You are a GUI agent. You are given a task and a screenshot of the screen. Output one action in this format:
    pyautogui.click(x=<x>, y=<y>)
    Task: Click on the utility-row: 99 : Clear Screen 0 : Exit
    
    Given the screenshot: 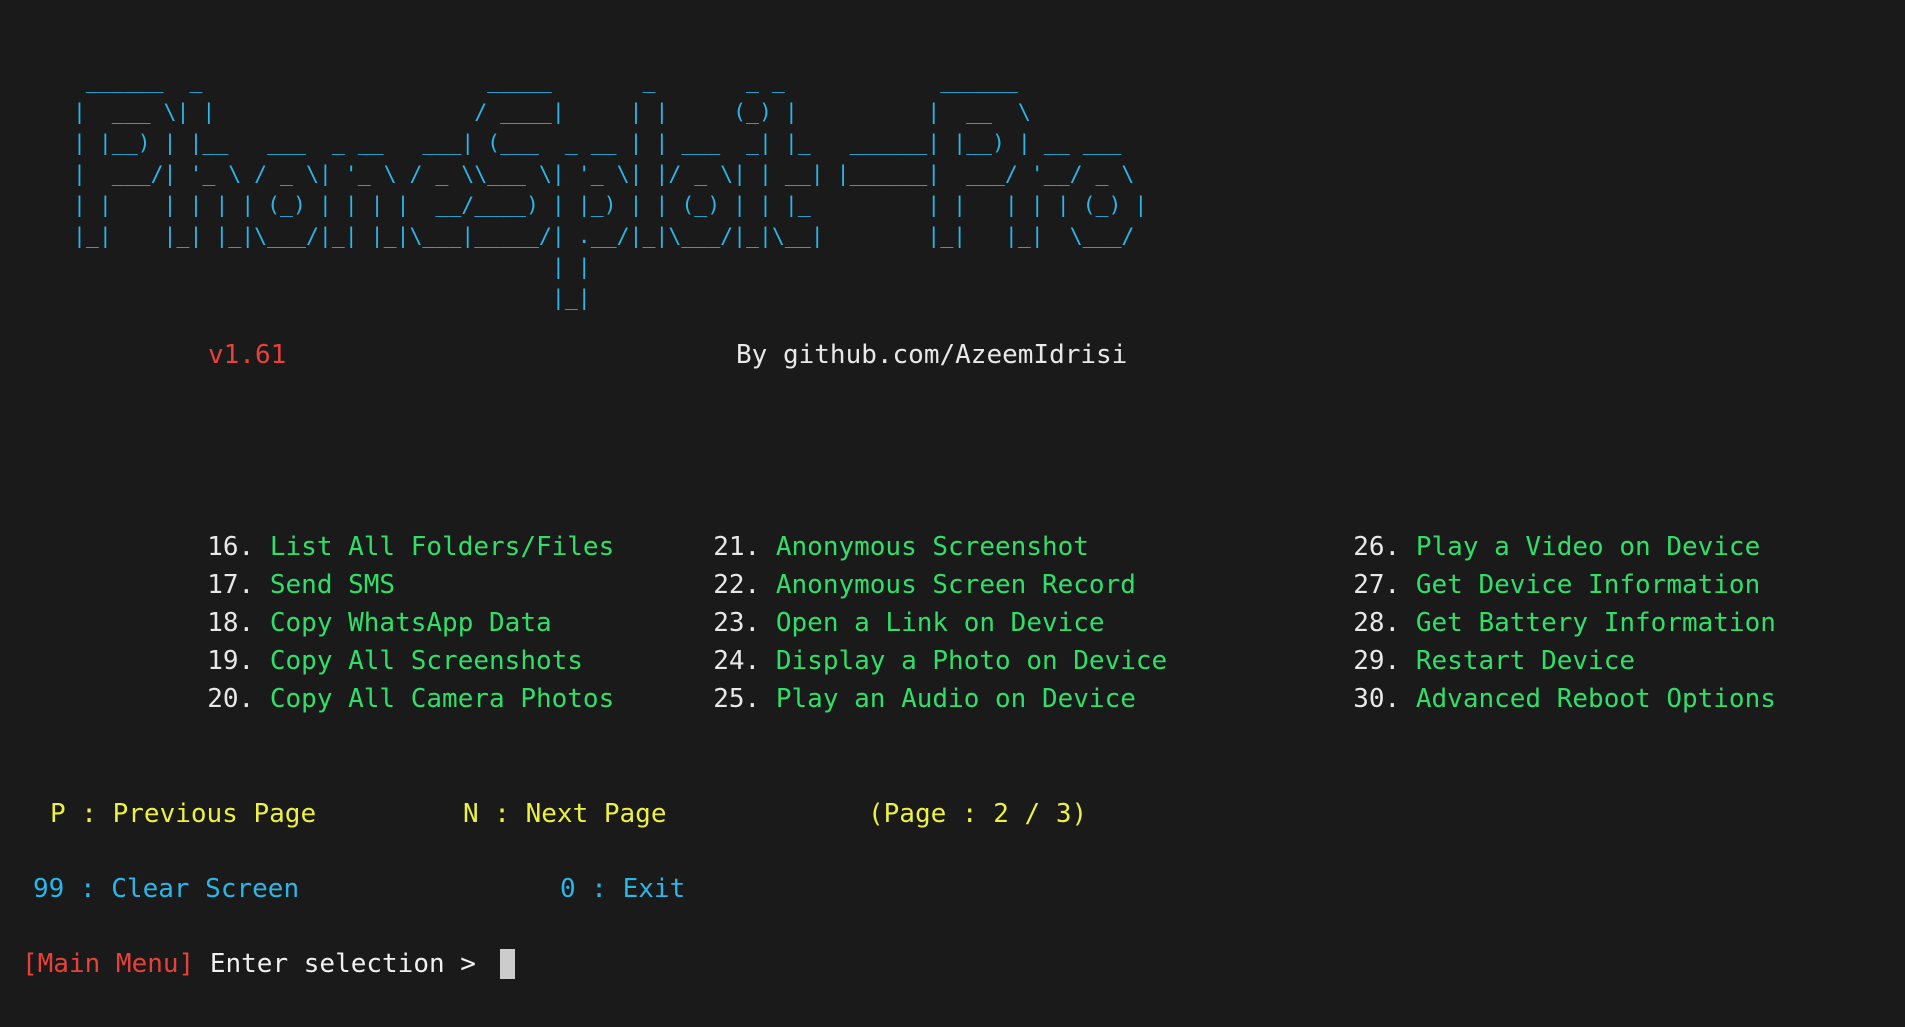 What is the action you would take?
    pyautogui.click(x=952, y=889)
    